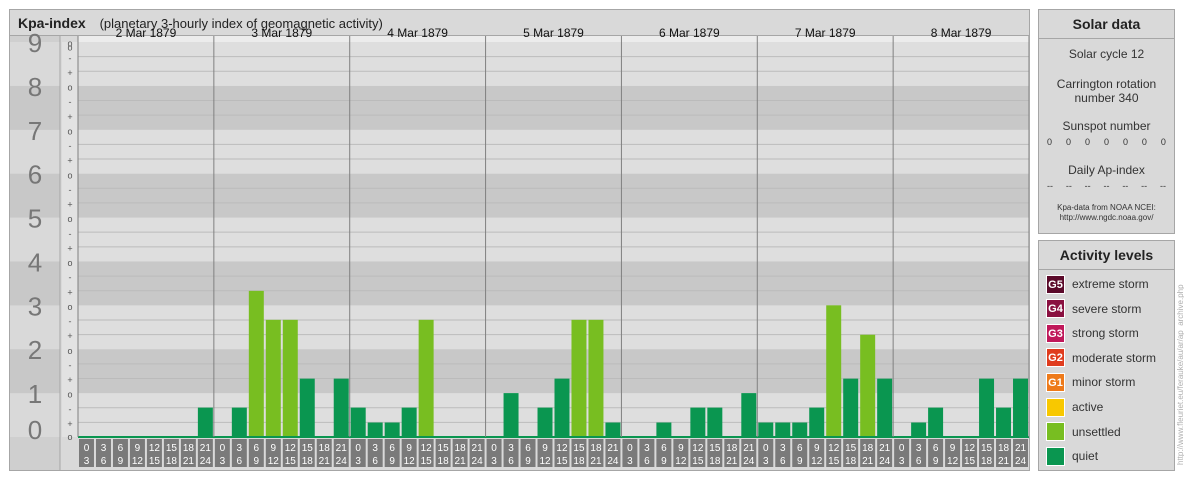 This screenshot has width=1184, height=480. Describe the element at coordinates (1106, 170) in the screenshot. I see `ap-label: Daily Ap-index` at that location.